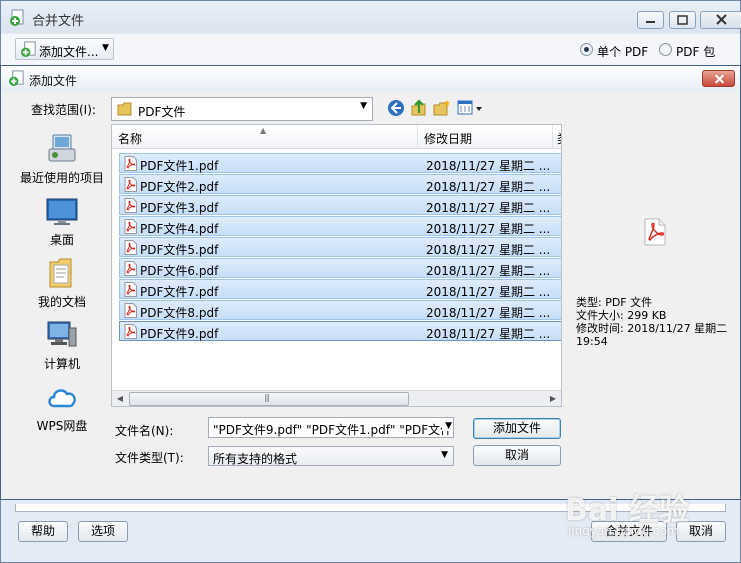  Describe the element at coordinates (340, 289) in the screenshot. I see `file-row: PDF文件7.pdf 2018/11/27 星期二 ... P` at that location.